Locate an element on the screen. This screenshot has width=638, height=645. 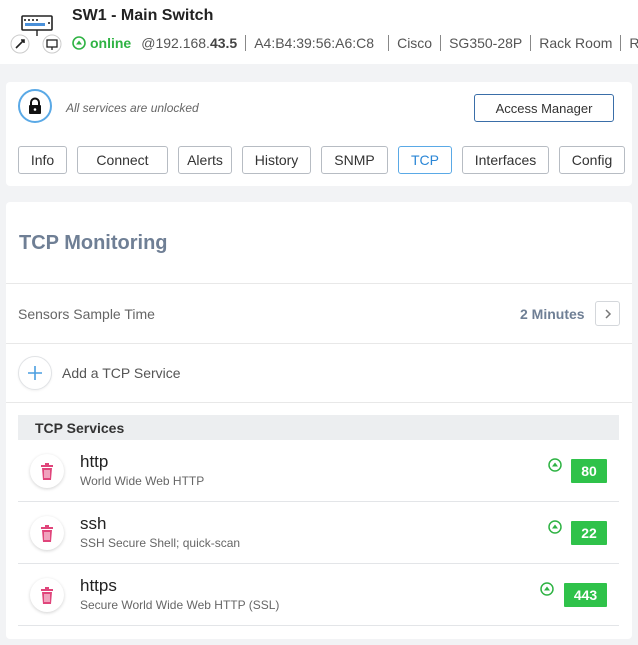
service-name: http is located at coordinates (94, 461).